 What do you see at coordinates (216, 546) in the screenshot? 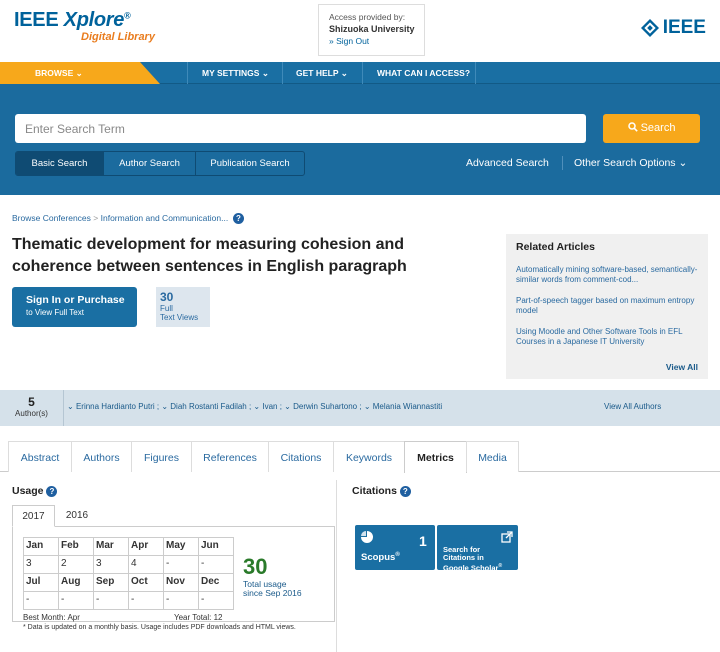
I see `month-label: Jun` at bounding box center [216, 546].